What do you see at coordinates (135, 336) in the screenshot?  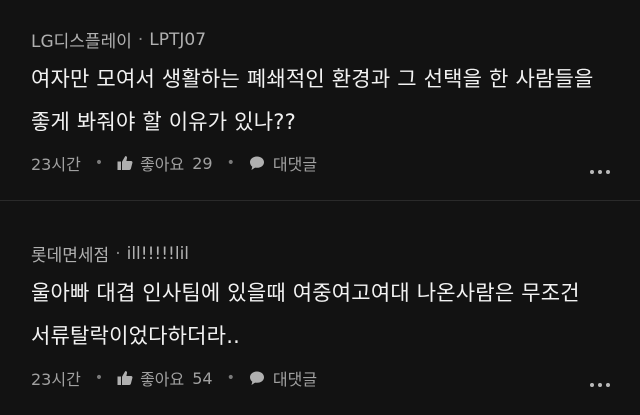 I see `comment-line: 서류탈락이었다하더라..` at bounding box center [135, 336].